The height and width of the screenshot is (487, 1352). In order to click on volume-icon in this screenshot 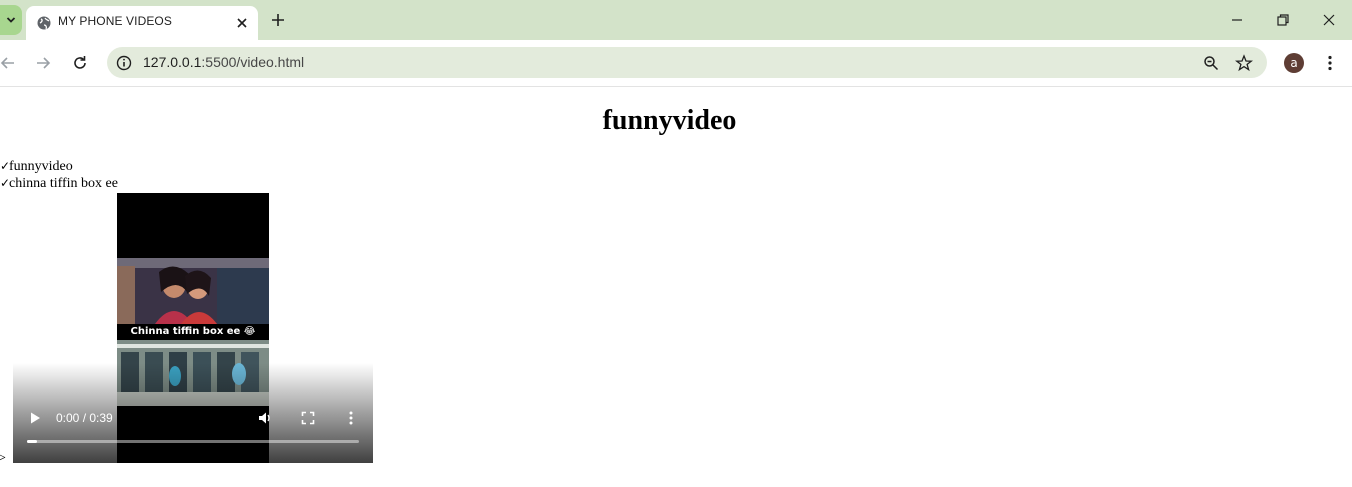, I will do `click(265, 418)`.